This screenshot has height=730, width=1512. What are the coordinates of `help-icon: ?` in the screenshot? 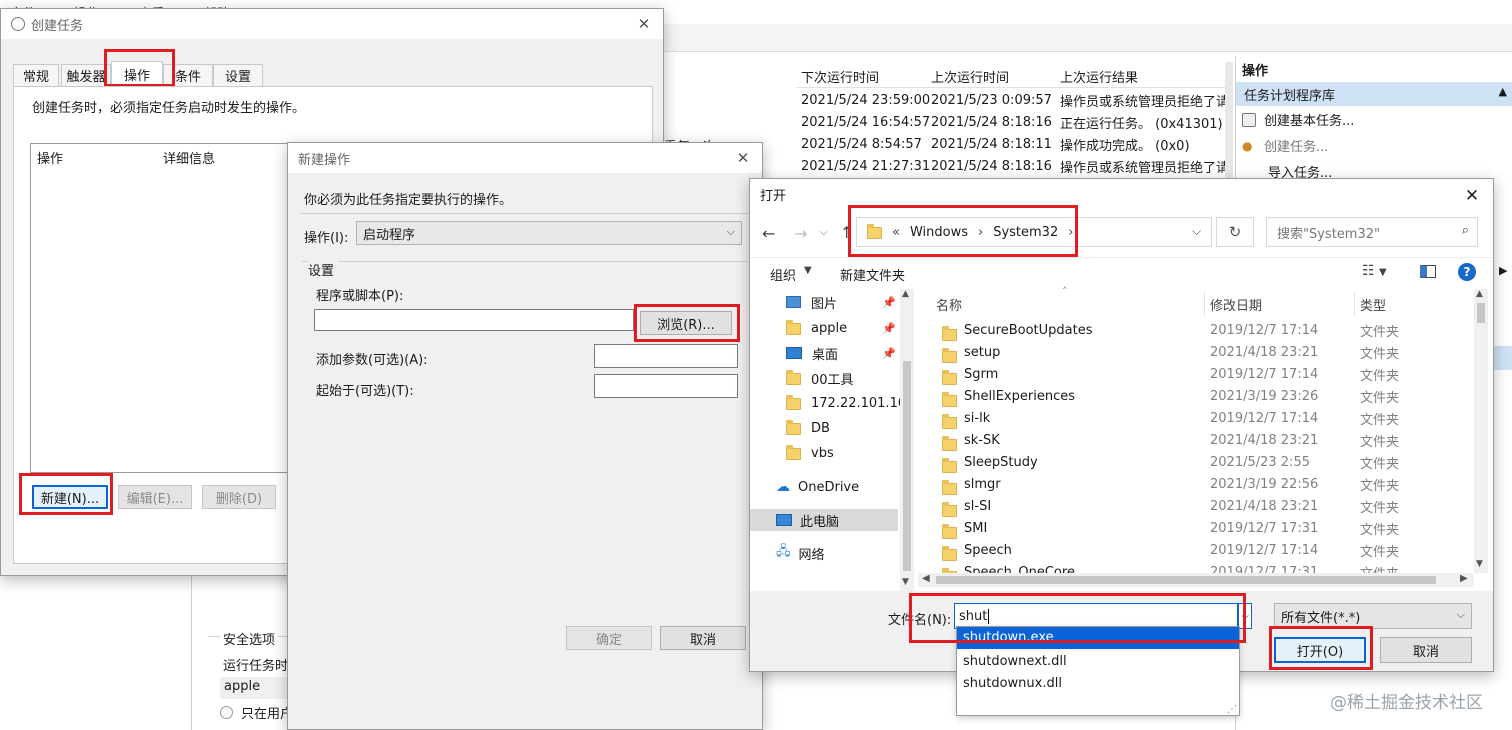 It's located at (1467, 272).